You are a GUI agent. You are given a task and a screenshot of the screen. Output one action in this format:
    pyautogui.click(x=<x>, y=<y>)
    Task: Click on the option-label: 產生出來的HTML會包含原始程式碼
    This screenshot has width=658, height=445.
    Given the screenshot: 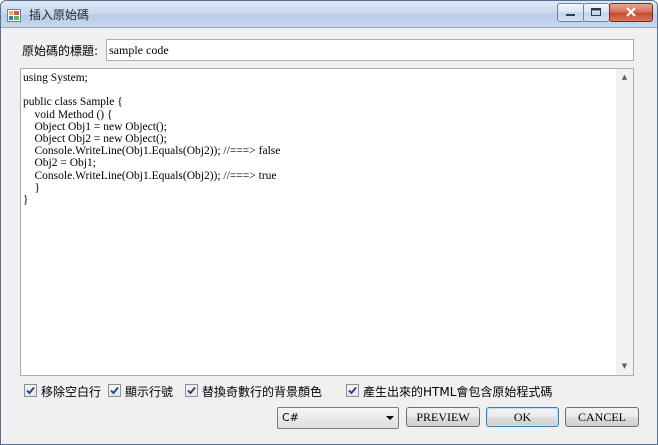 What is the action you would take?
    pyautogui.click(x=458, y=392)
    